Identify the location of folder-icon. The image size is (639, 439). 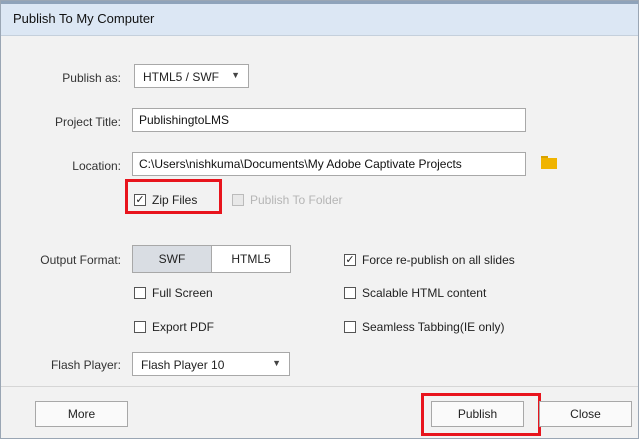
(549, 162).